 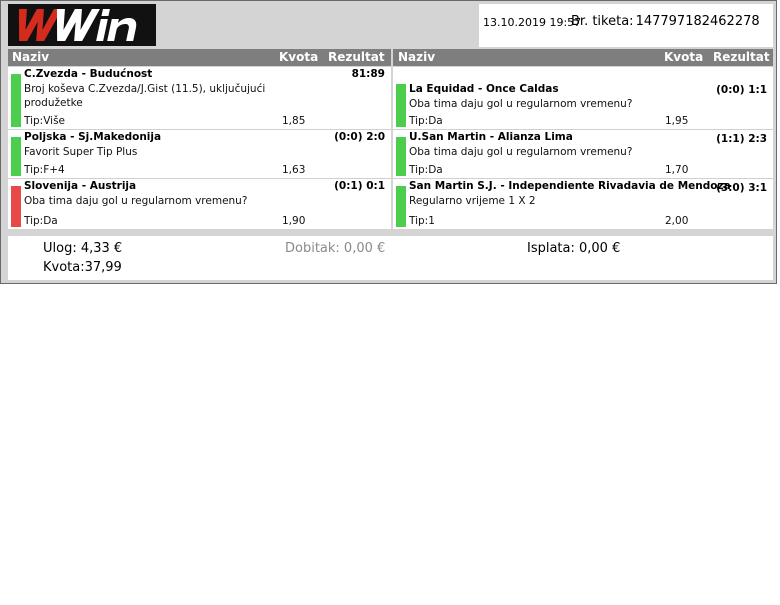 I want to click on match-name: Slovenija - Austrija, so click(x=80, y=186).